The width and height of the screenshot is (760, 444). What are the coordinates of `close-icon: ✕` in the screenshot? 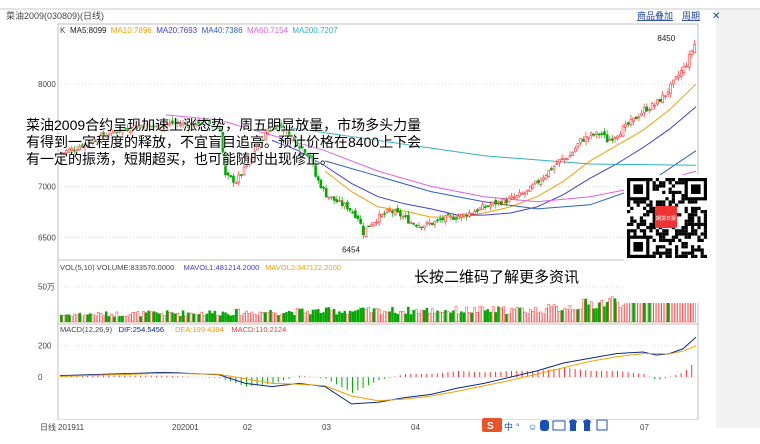 It's located at (716, 16).